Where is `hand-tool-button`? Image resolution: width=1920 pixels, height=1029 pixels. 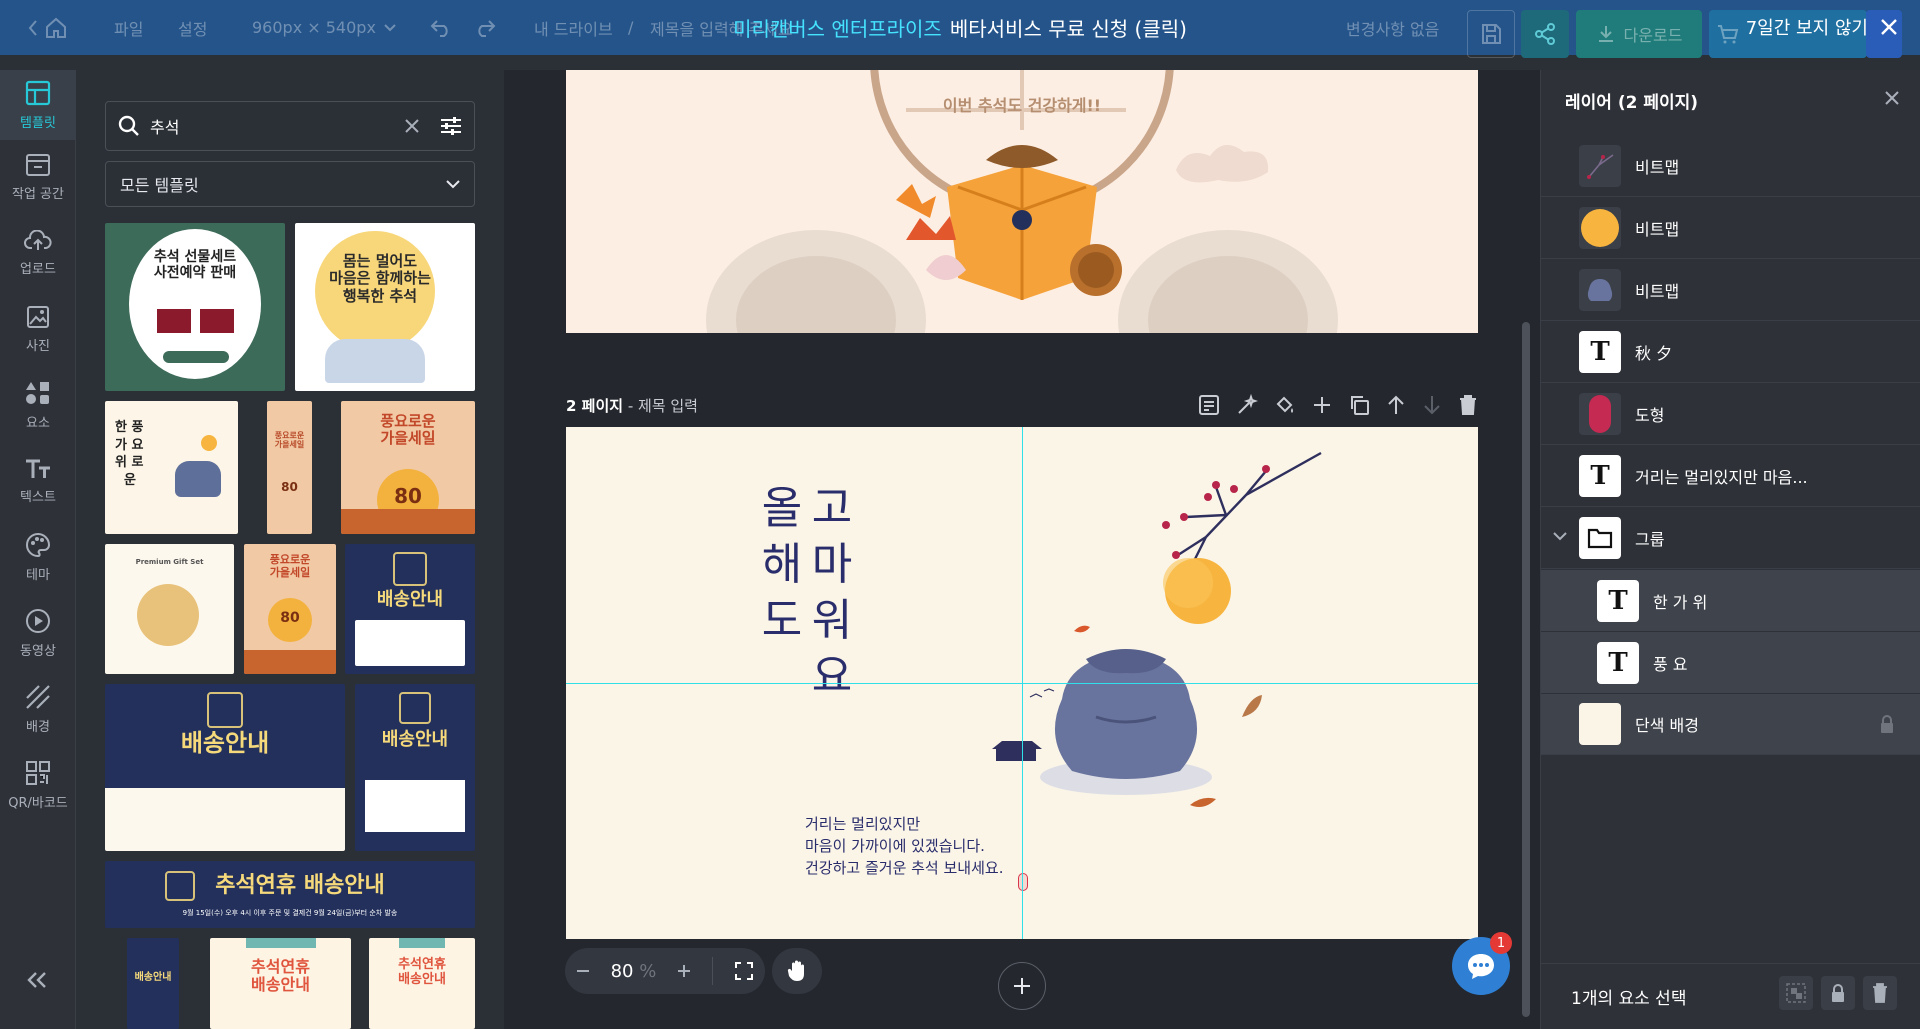 hand-tool-button is located at coordinates (797, 971).